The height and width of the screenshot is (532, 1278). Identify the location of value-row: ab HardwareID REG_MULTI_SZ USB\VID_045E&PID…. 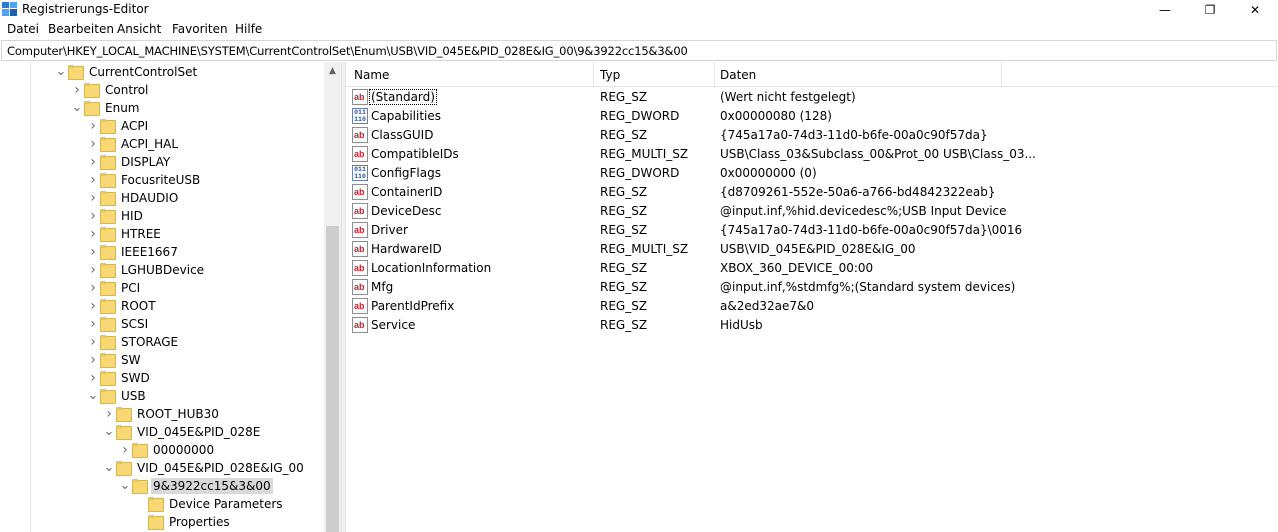
(812, 249).